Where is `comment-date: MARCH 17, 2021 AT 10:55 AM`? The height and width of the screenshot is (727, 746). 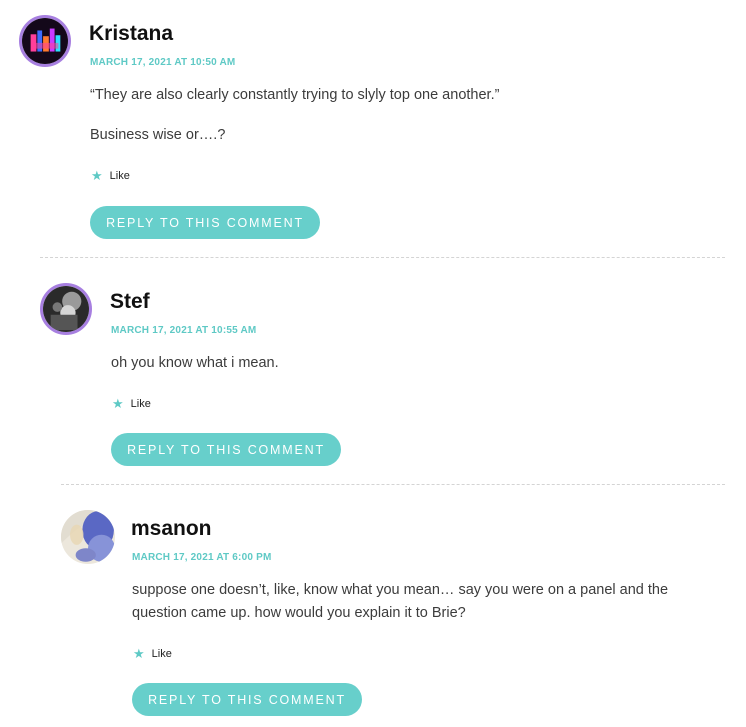 comment-date: MARCH 17, 2021 AT 10:55 AM is located at coordinates (183, 330).